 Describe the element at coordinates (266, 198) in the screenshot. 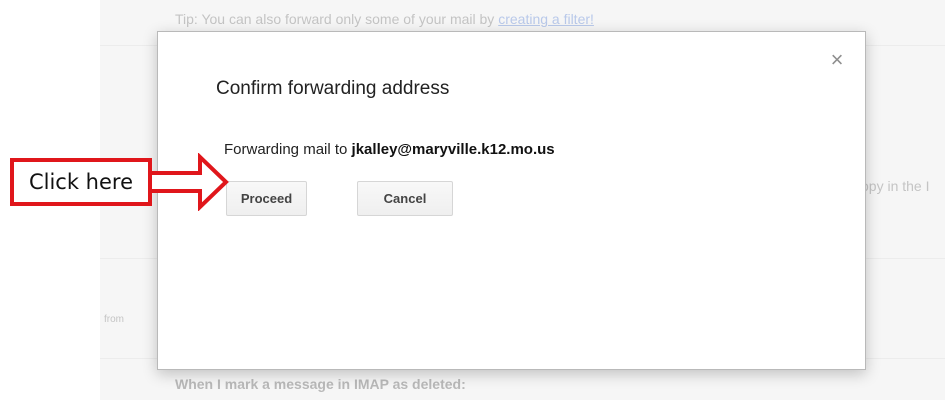

I see `proceed-button: Proceed` at that location.